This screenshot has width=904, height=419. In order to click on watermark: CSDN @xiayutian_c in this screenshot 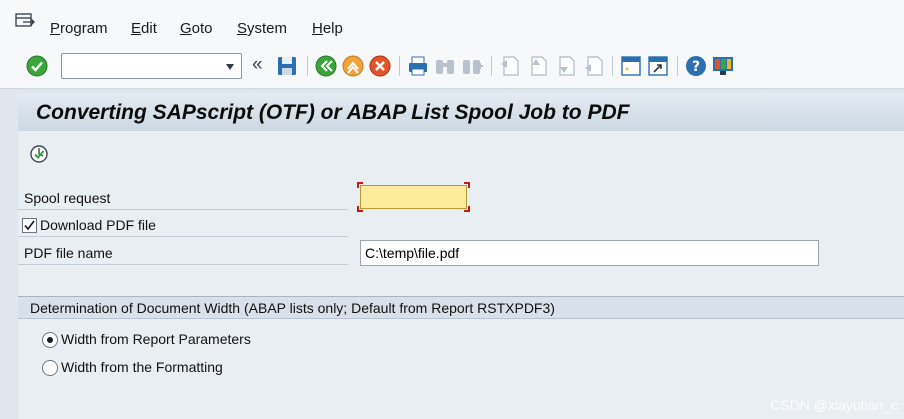, I will do `click(834, 405)`.